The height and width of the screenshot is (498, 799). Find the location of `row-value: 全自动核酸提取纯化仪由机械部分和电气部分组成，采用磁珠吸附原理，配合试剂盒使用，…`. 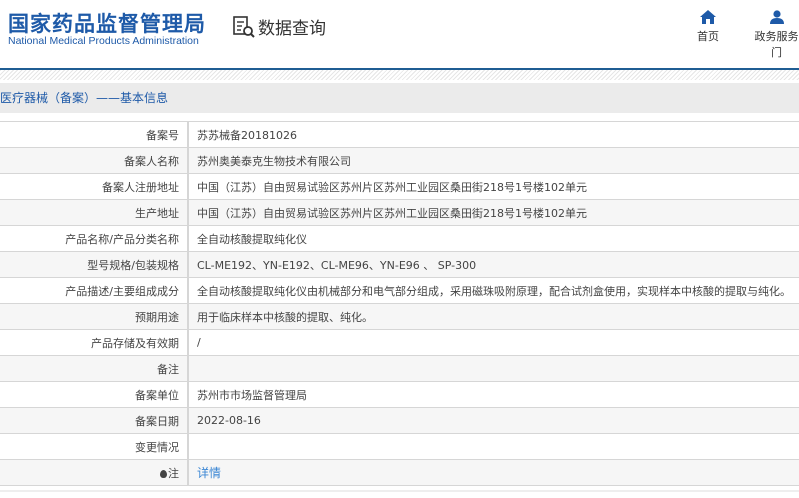

row-value: 全自动核酸提取纯化仪由机械部分和电气部分组成，采用磁珠吸附原理，配合试剂盒使用，… is located at coordinates (493, 290).